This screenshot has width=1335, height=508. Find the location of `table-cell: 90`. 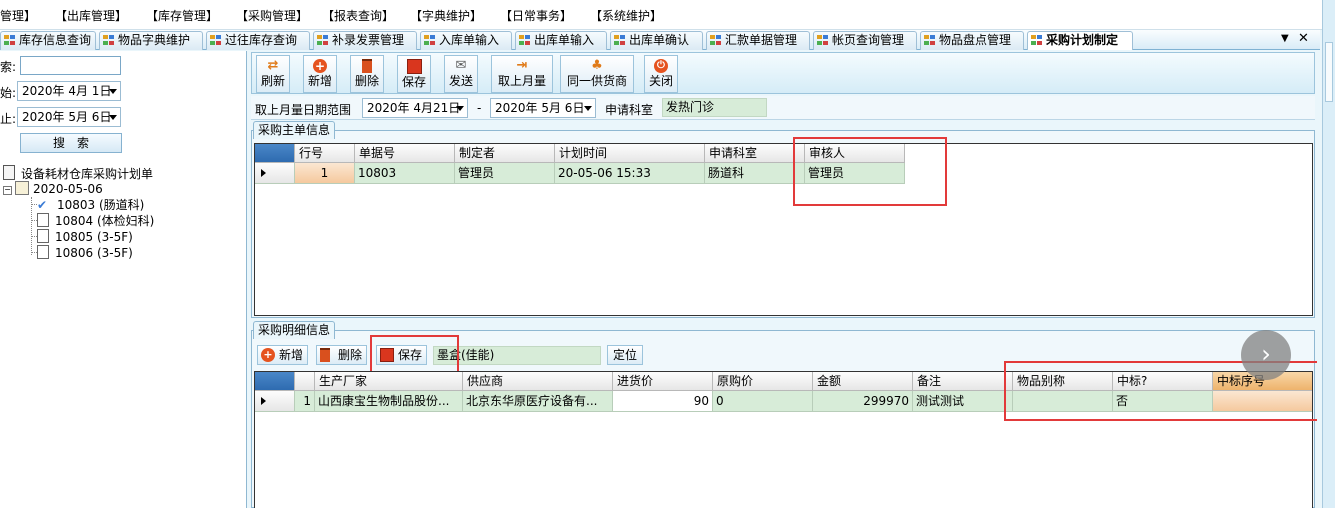

table-cell: 90 is located at coordinates (663, 401).